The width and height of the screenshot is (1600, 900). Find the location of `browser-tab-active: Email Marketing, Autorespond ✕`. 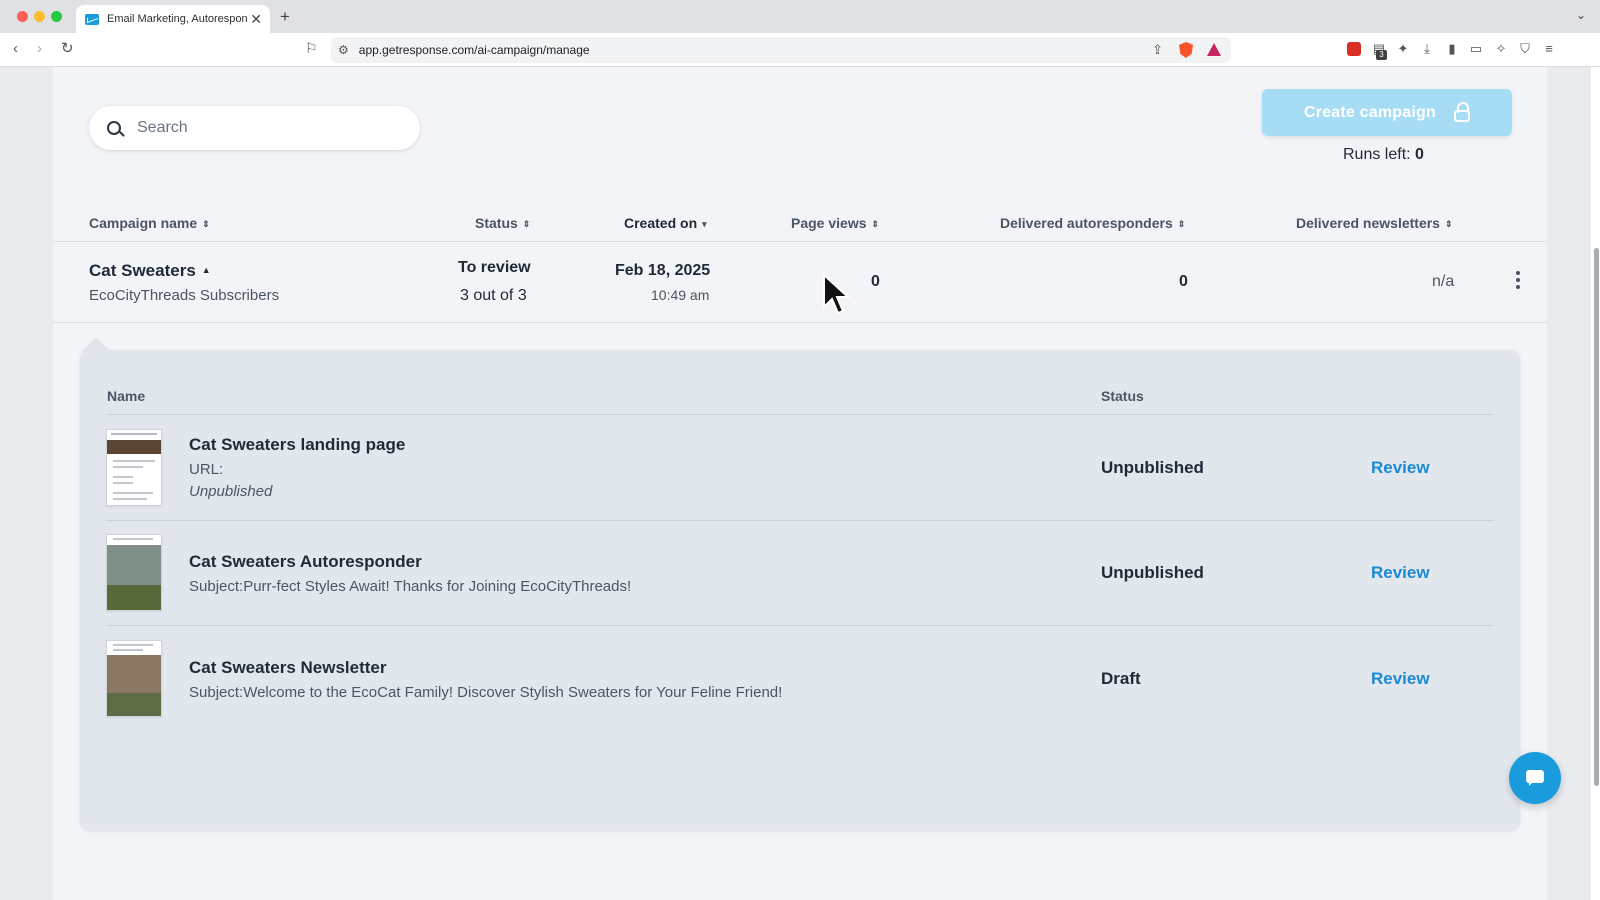

browser-tab-active: Email Marketing, Autorespond ✕ is located at coordinates (173, 19).